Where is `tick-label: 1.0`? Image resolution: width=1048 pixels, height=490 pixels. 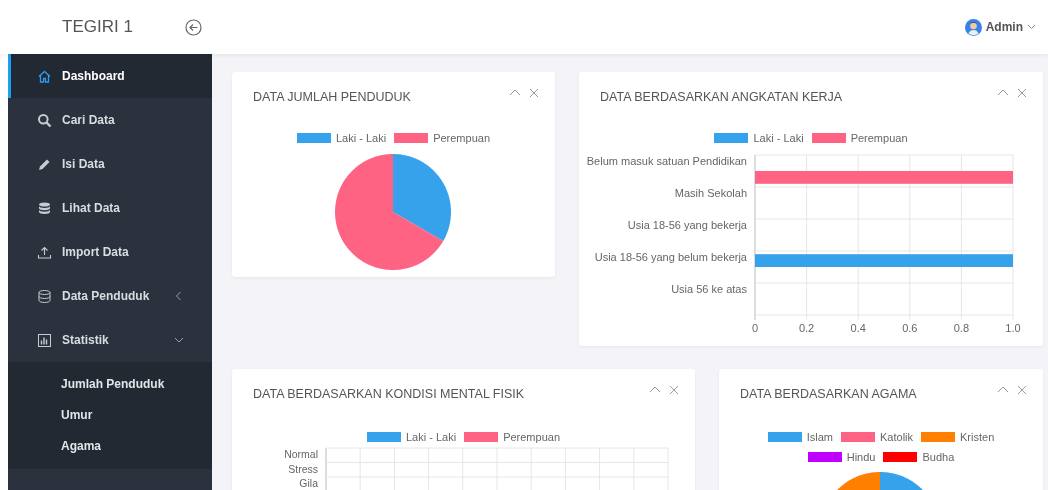 tick-label: 1.0 is located at coordinates (1013, 327).